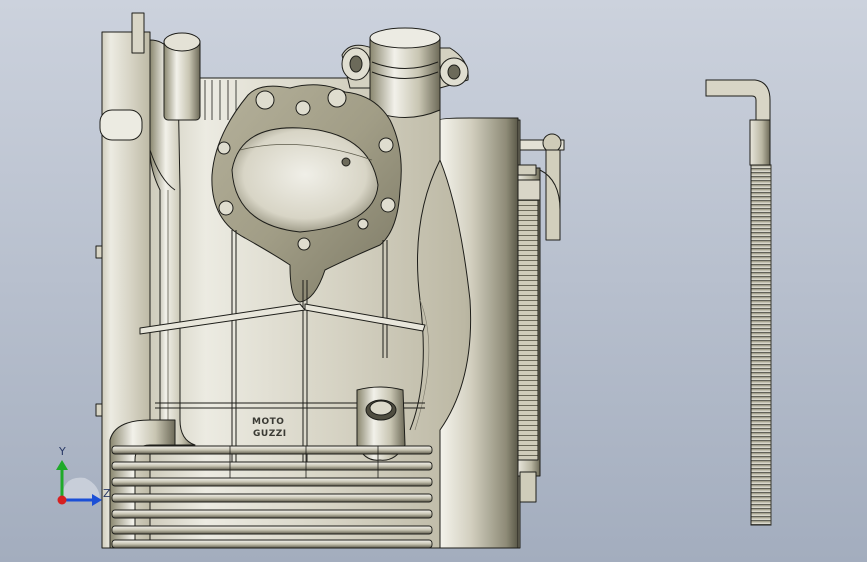 This screenshot has width=867, height=562. Describe the element at coordinates (62, 465) in the screenshot. I see `y-axis-arrow` at that location.